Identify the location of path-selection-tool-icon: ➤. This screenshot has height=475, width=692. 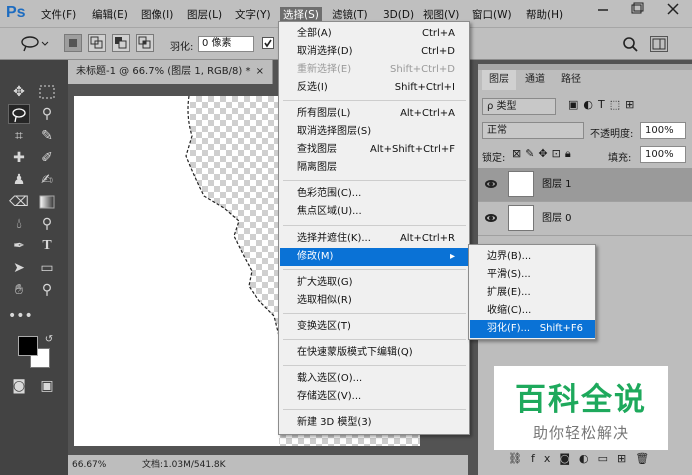
(19, 268).